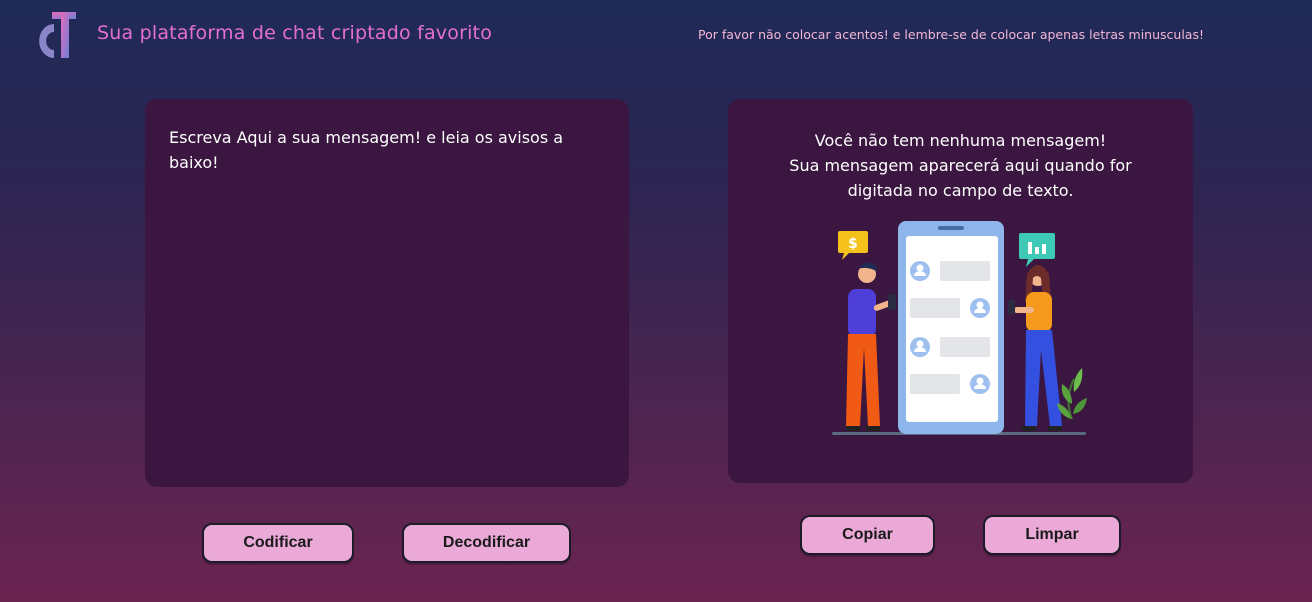 The height and width of the screenshot is (602, 1312). Describe the element at coordinates (959, 328) in the screenshot. I see `people-chatting-illustration-icon: $` at that location.